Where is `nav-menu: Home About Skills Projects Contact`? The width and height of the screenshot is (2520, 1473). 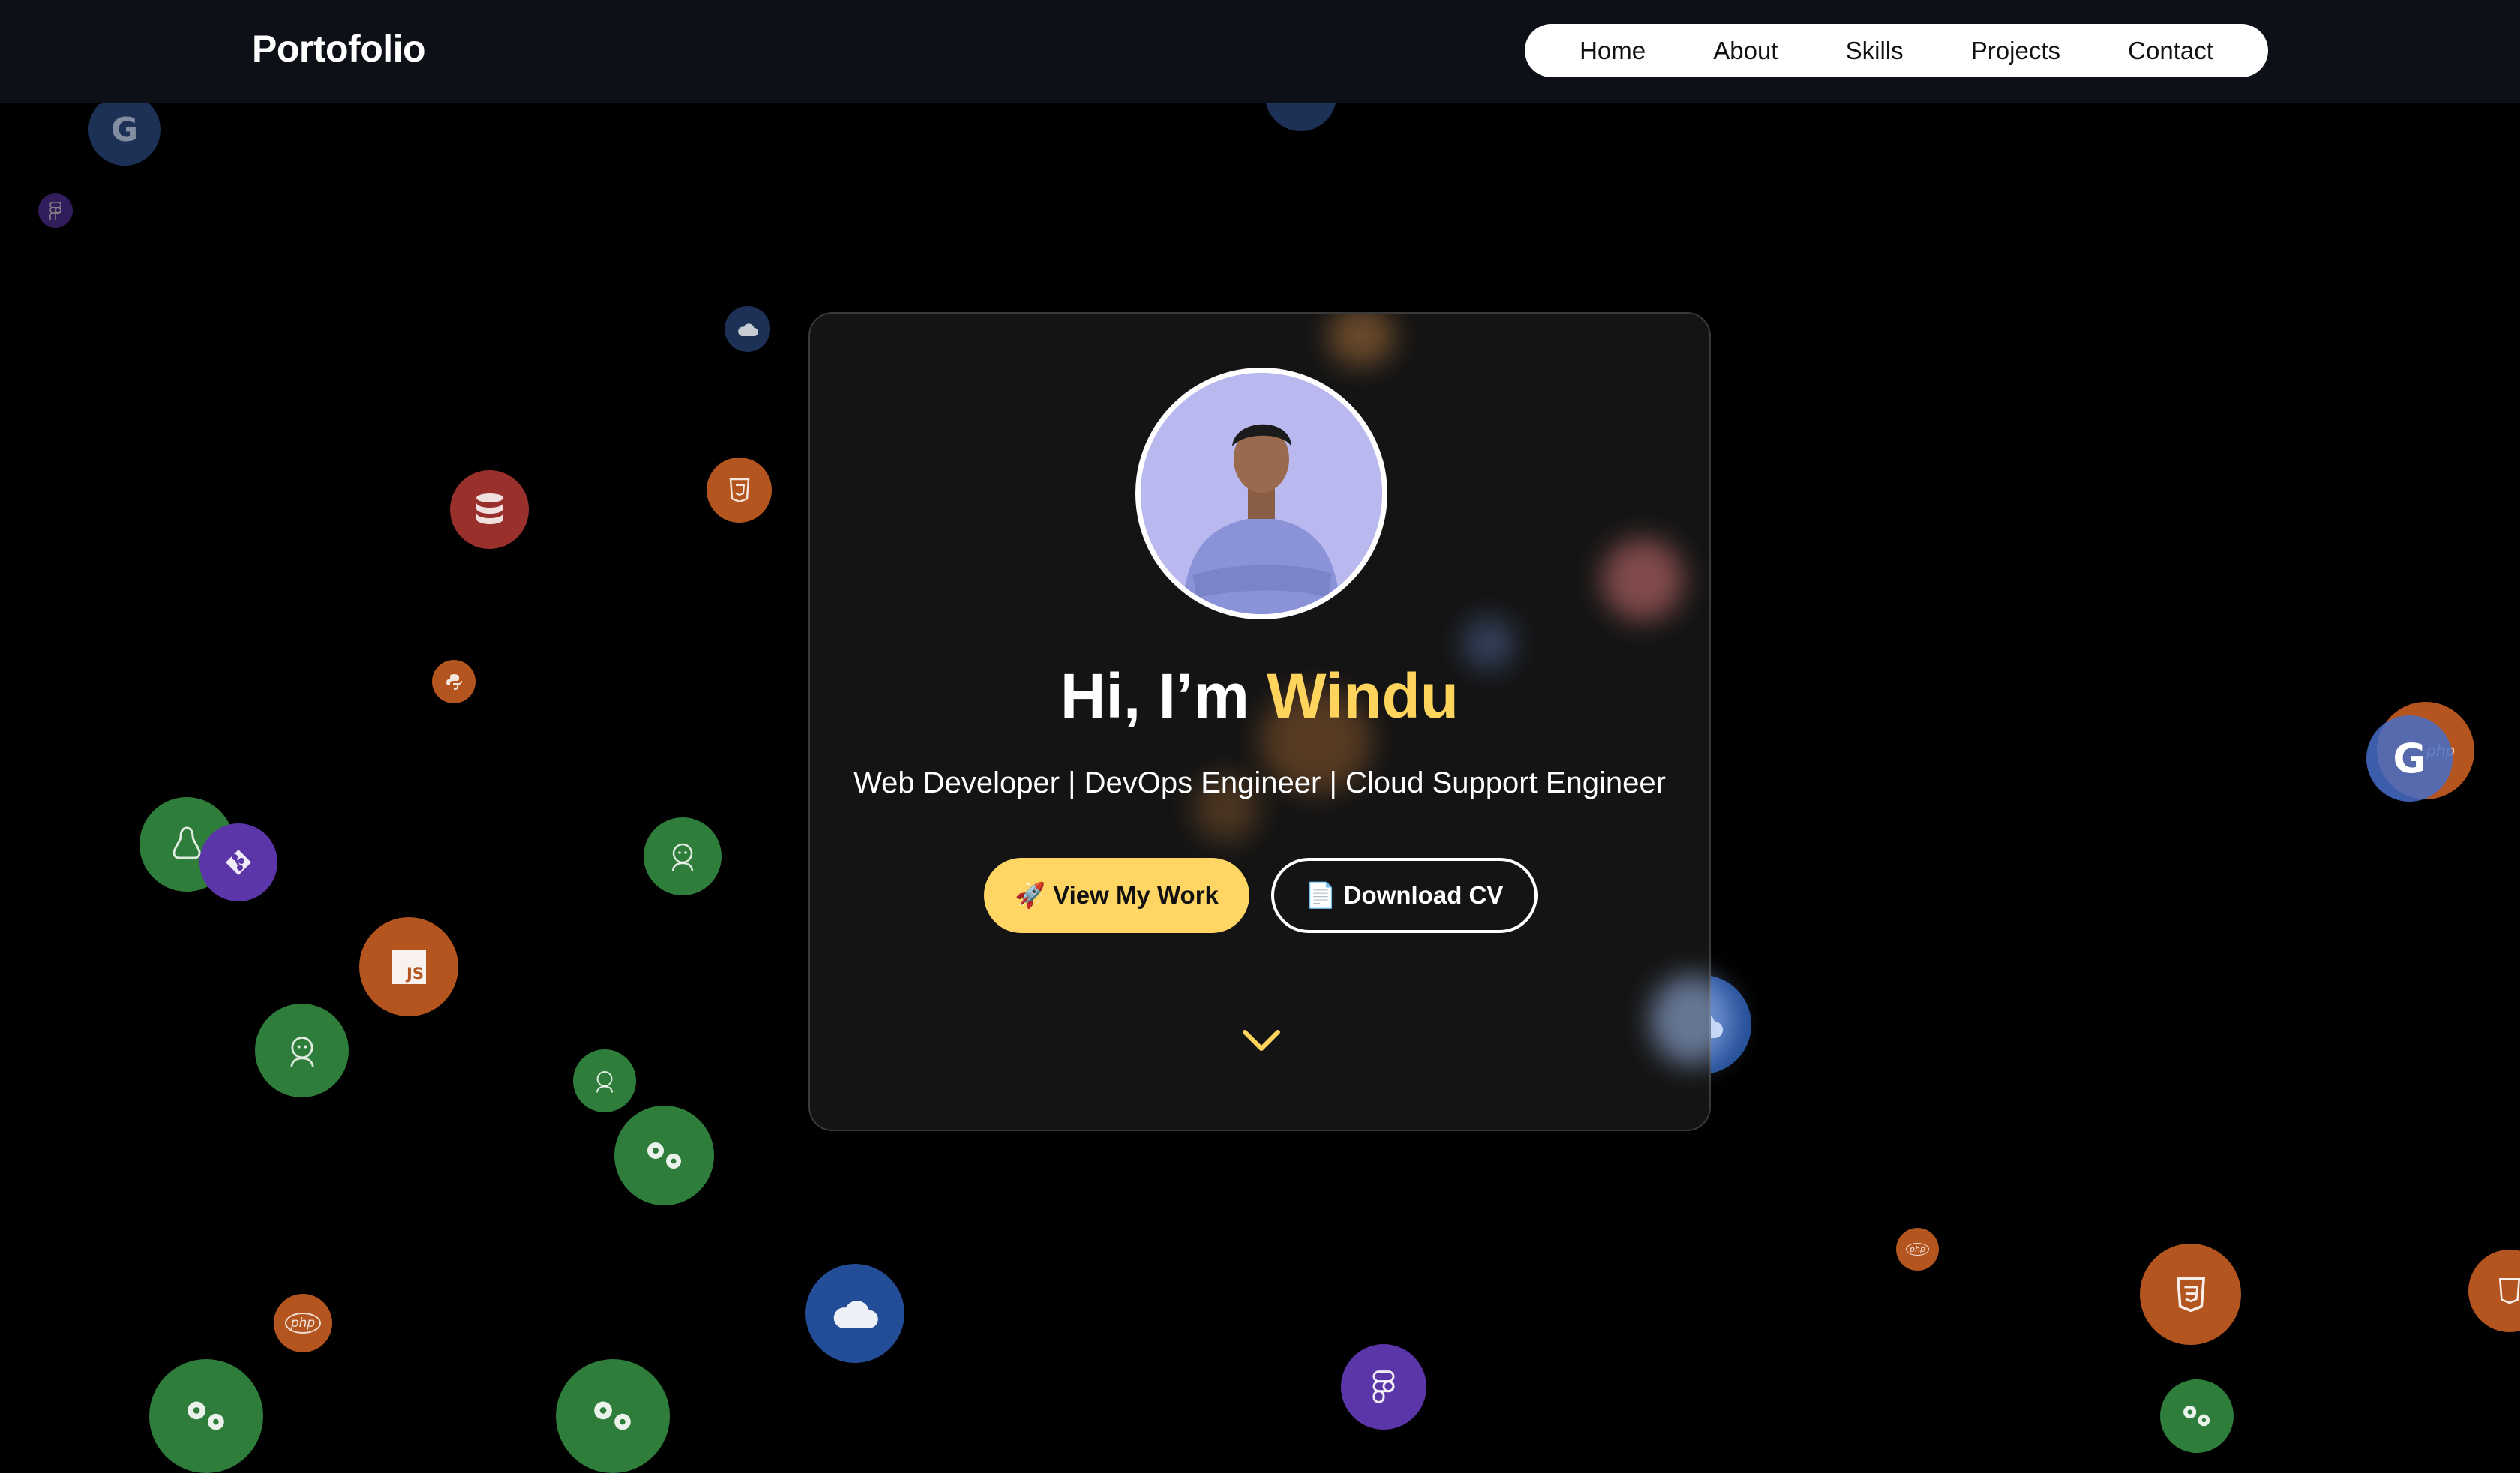 nav-menu: Home About Skills Projects Contact is located at coordinates (1896, 50).